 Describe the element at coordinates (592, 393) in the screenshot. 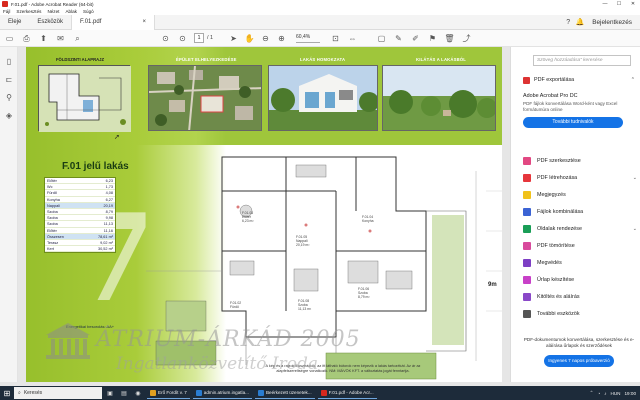

I see `tray-chevron-icon: ⌃` at that location.